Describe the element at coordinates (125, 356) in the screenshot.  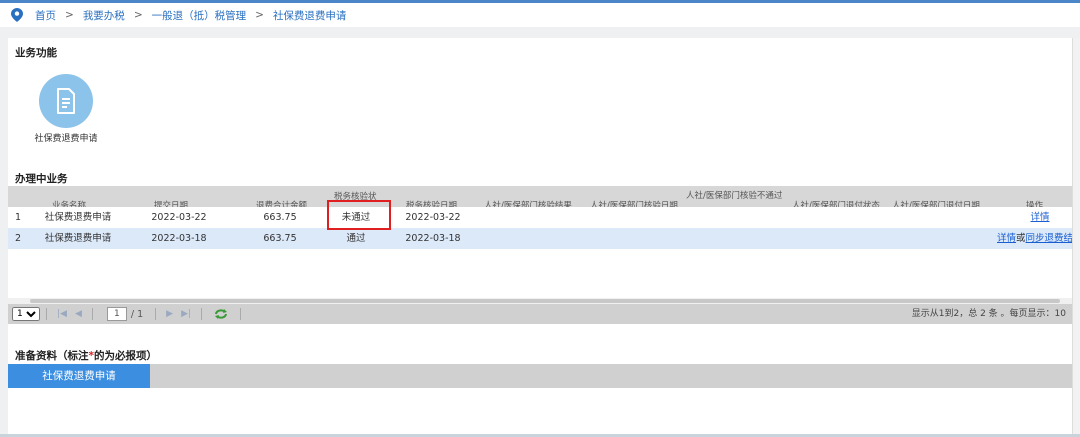
I see `prep-title-suffix: 的为必报项）` at that location.